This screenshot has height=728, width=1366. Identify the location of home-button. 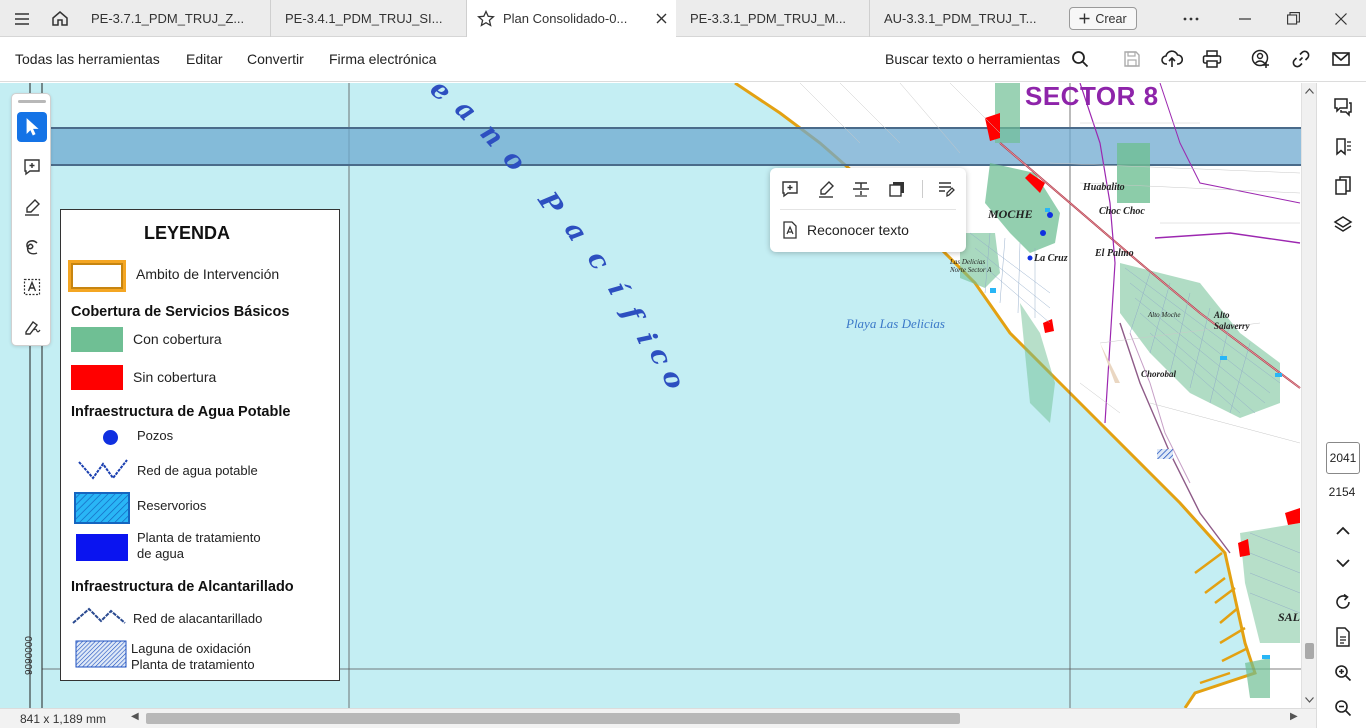
(60, 18).